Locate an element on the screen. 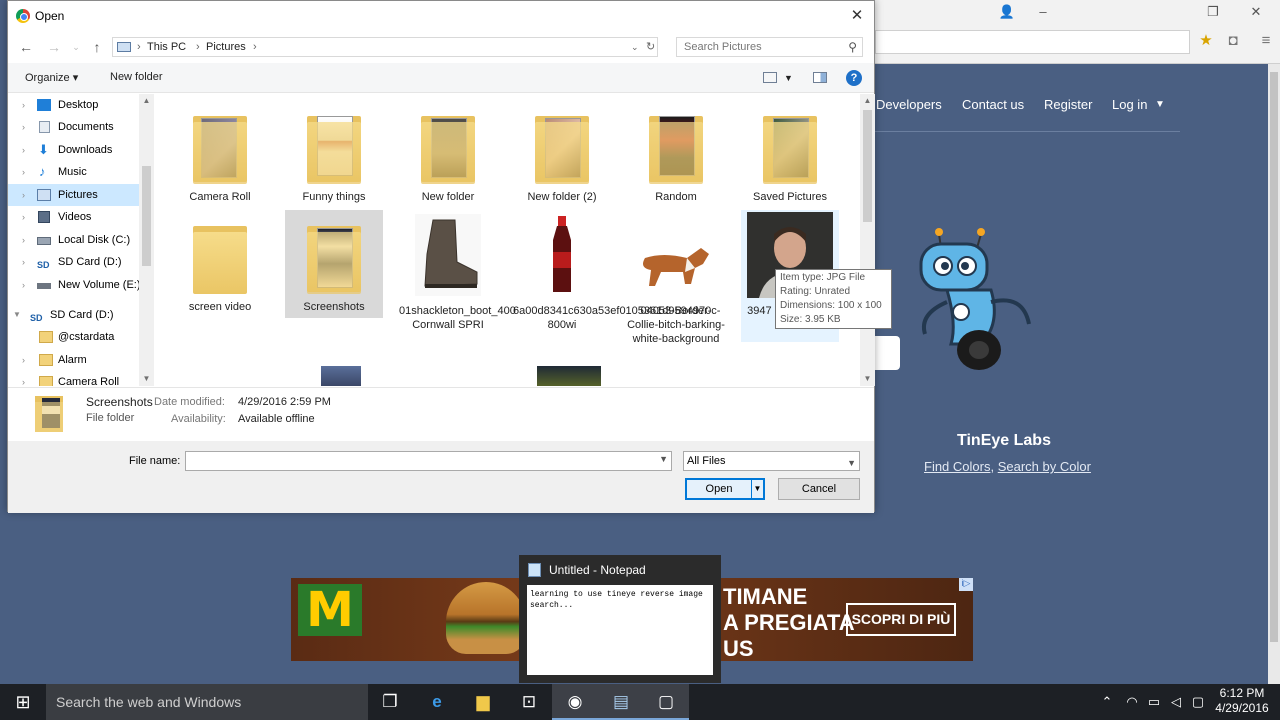  search-icon: ⚲ is located at coordinates (852, 47).